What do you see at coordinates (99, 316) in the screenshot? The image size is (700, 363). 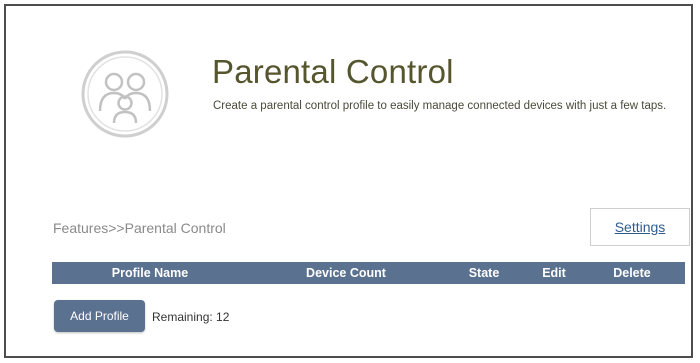 I see `add-profile-button: Add Profile` at bounding box center [99, 316].